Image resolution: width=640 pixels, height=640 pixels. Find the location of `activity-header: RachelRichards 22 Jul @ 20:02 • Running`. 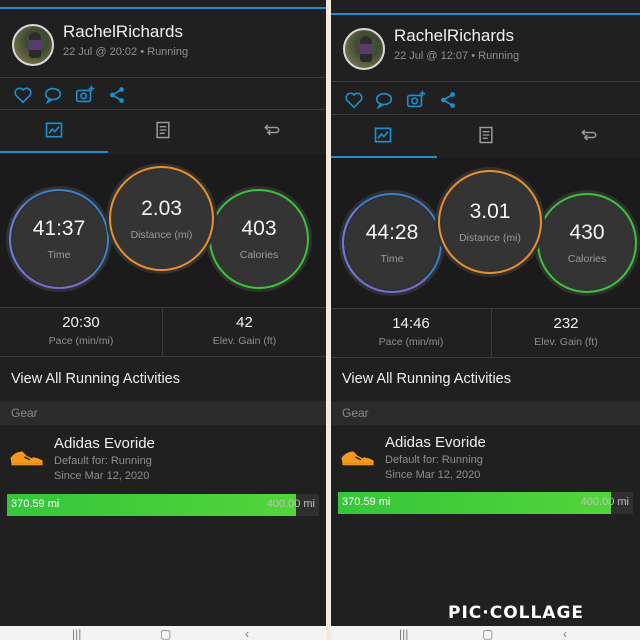

activity-header: RachelRichards 22 Jul @ 20:02 • Running is located at coordinates (163, 57).